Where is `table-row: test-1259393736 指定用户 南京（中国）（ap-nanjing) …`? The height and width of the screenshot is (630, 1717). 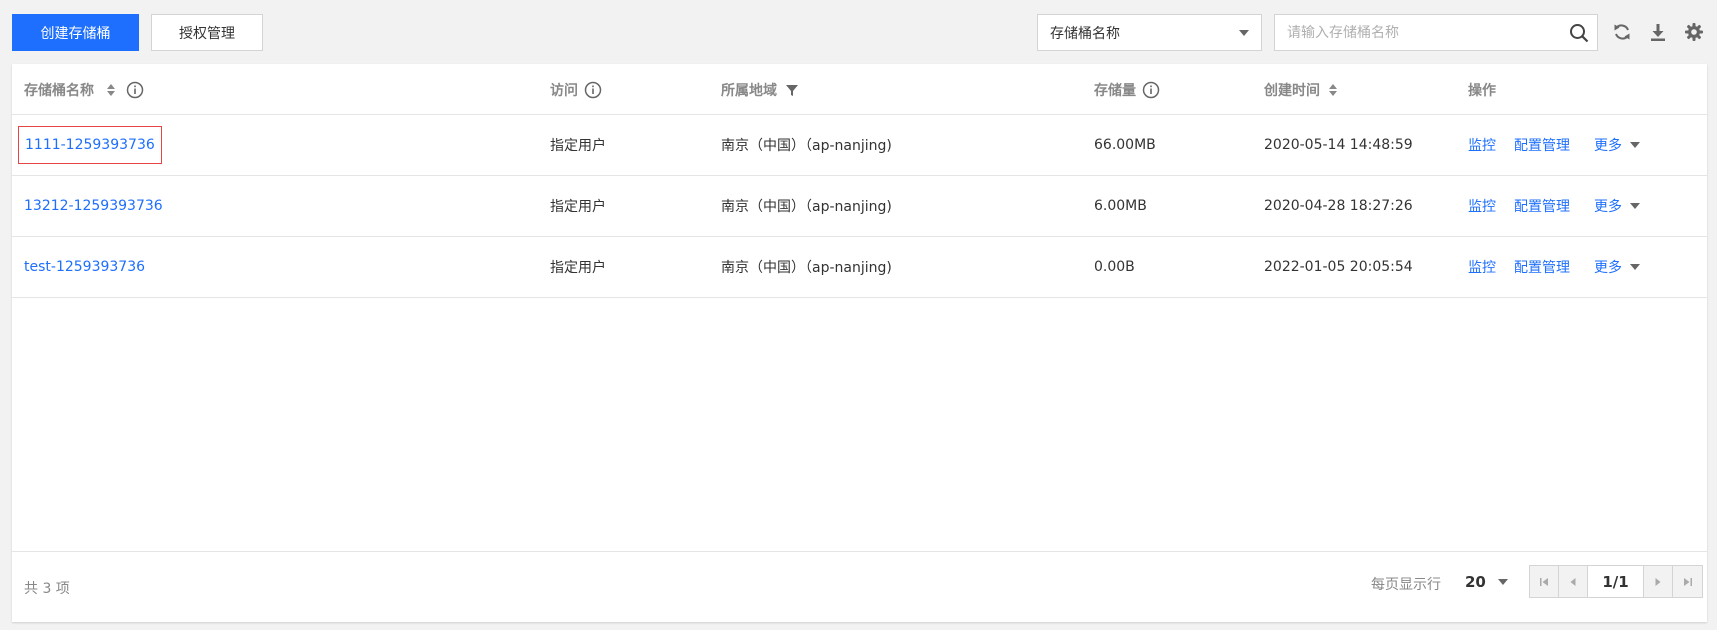 table-row: test-1259393736 指定用户 南京（中国）（ap-nanjing) … is located at coordinates (859, 267).